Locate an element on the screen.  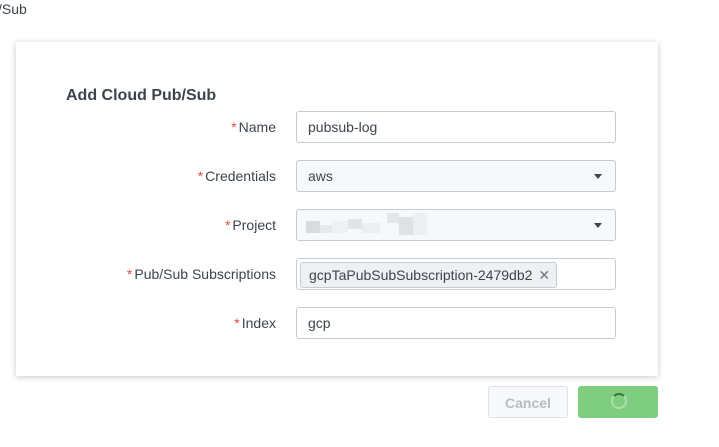
name-label: * Name is located at coordinates (253, 127).